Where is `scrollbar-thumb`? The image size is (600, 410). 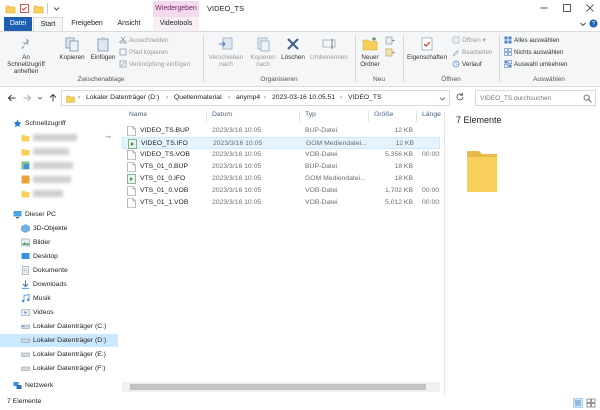
scrollbar-thumb is located at coordinates (278, 387).